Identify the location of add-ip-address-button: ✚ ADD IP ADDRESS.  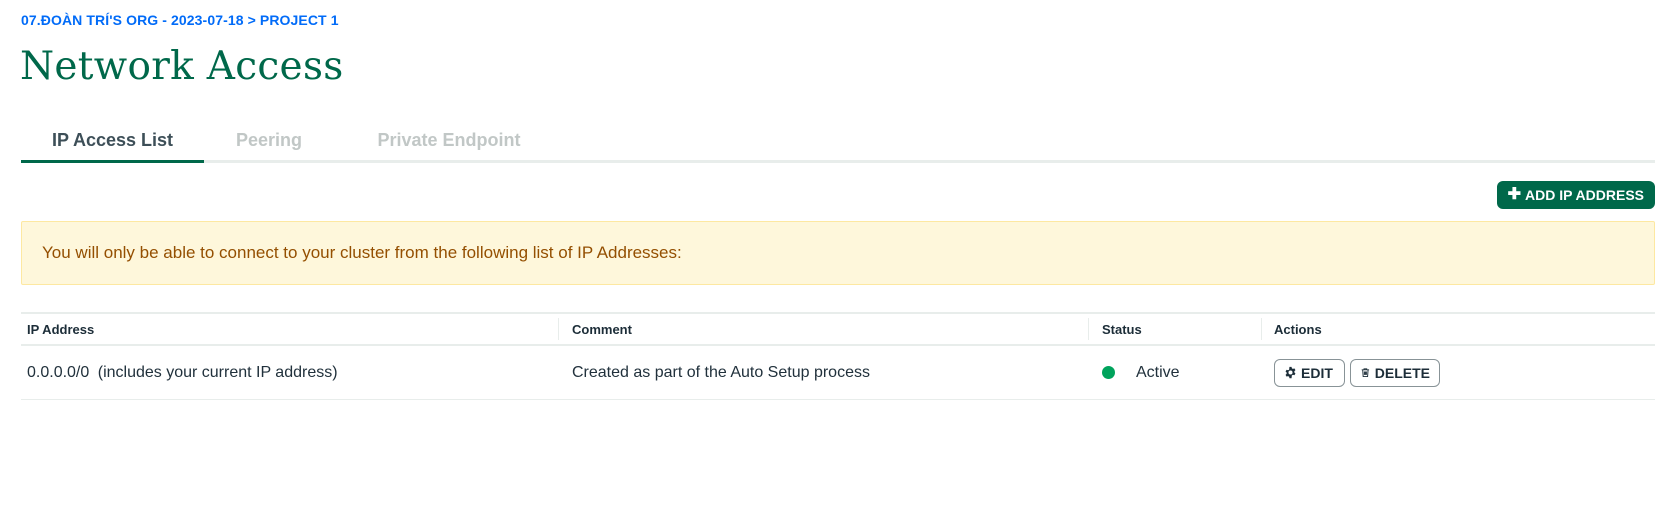
(1575, 195).